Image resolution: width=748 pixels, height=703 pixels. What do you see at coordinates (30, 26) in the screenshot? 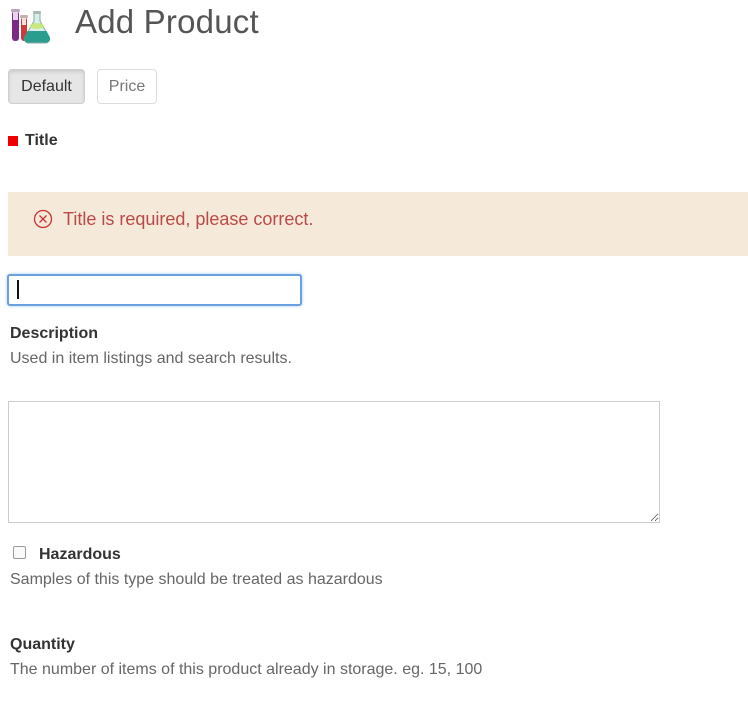
I see `lab-flasks-icon` at bounding box center [30, 26].